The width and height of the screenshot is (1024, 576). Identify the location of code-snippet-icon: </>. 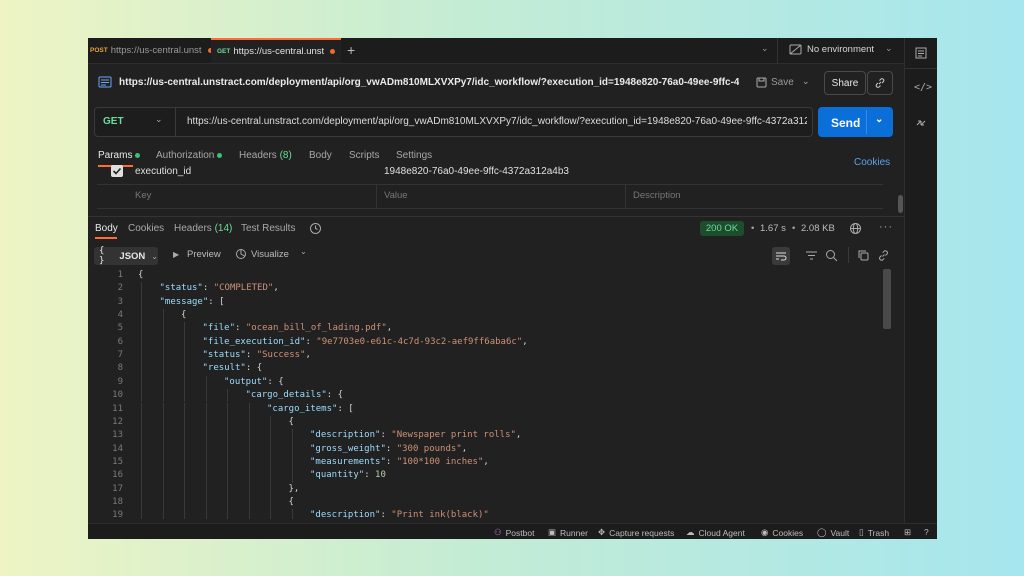
(923, 89).